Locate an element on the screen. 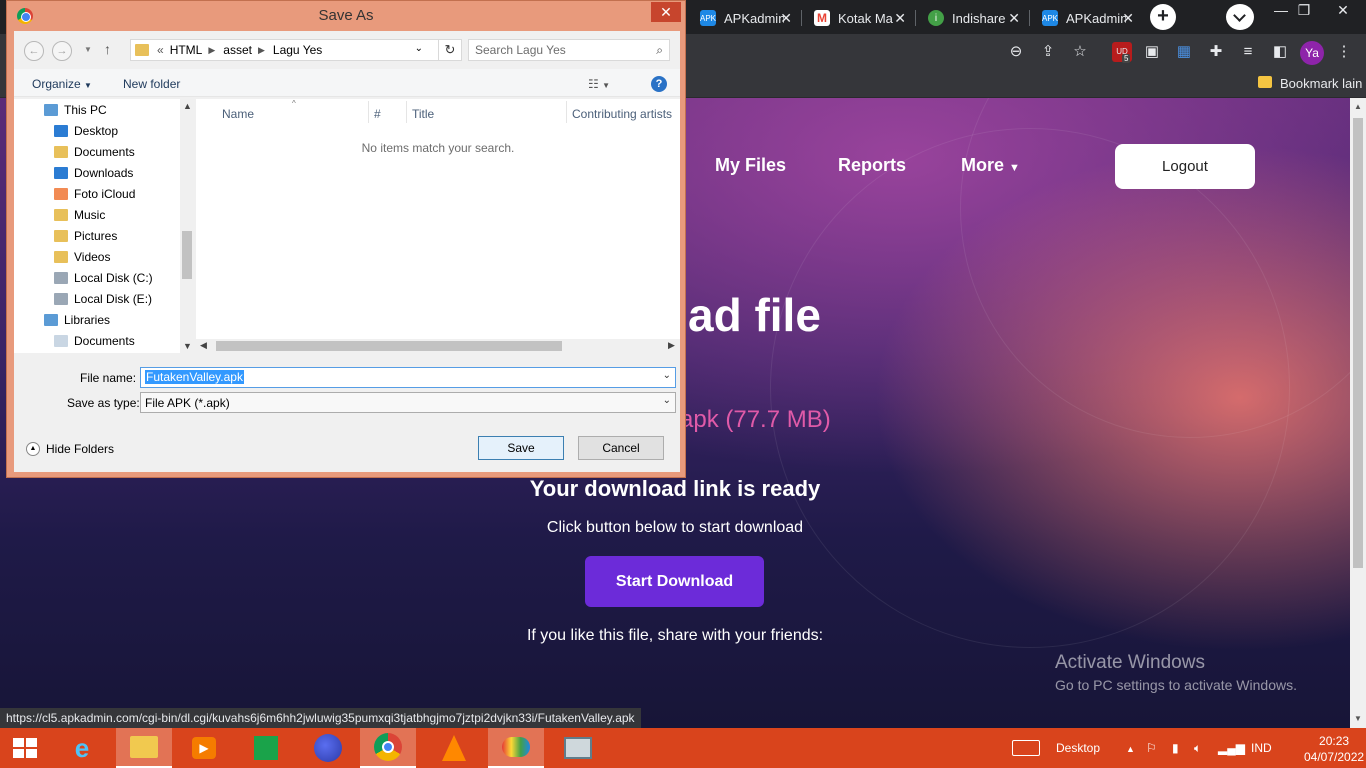 This screenshot has height=768, width=1366. address-bar: « HTML ▶ asset ▶ Lagu Yes ⌄ is located at coordinates (290, 50).